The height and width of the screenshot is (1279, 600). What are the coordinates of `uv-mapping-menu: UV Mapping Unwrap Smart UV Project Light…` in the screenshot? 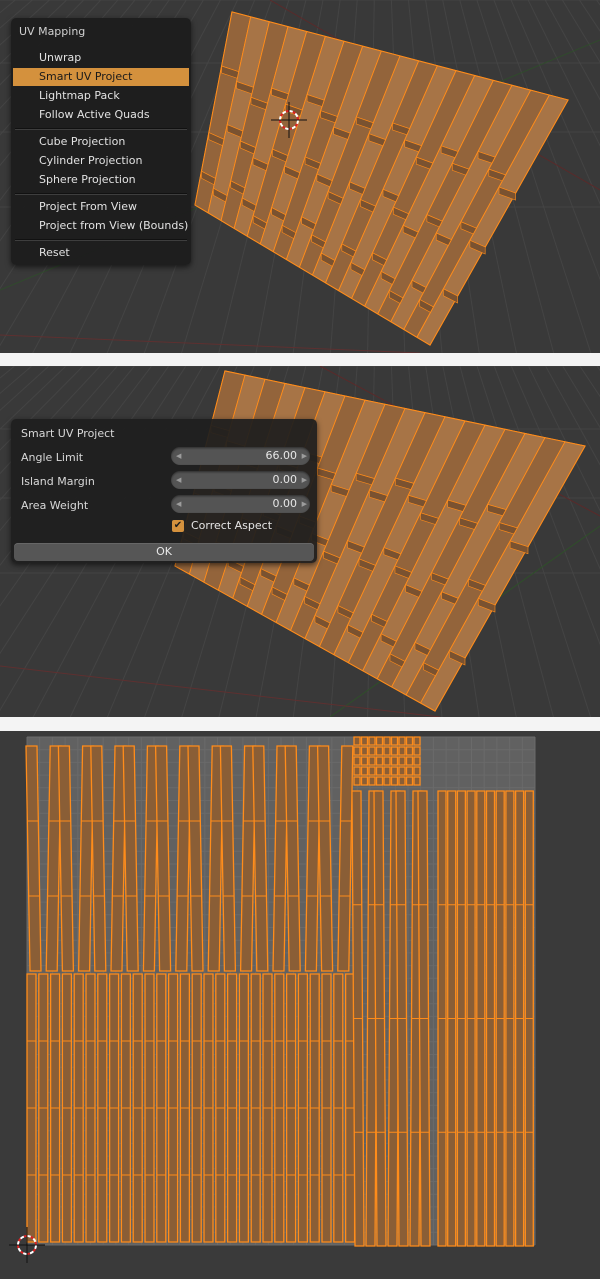 It's located at (101, 141).